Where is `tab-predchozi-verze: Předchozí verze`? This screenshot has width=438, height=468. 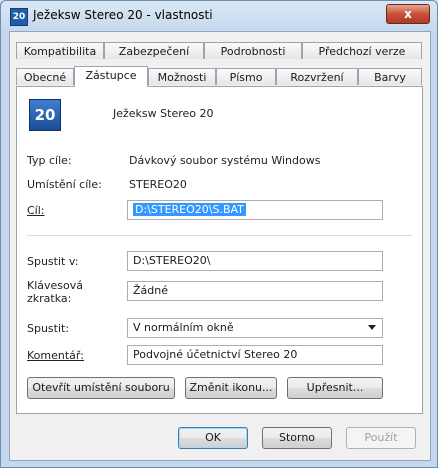
tab-predchozi-verze: Předchozí verze is located at coordinates (362, 50).